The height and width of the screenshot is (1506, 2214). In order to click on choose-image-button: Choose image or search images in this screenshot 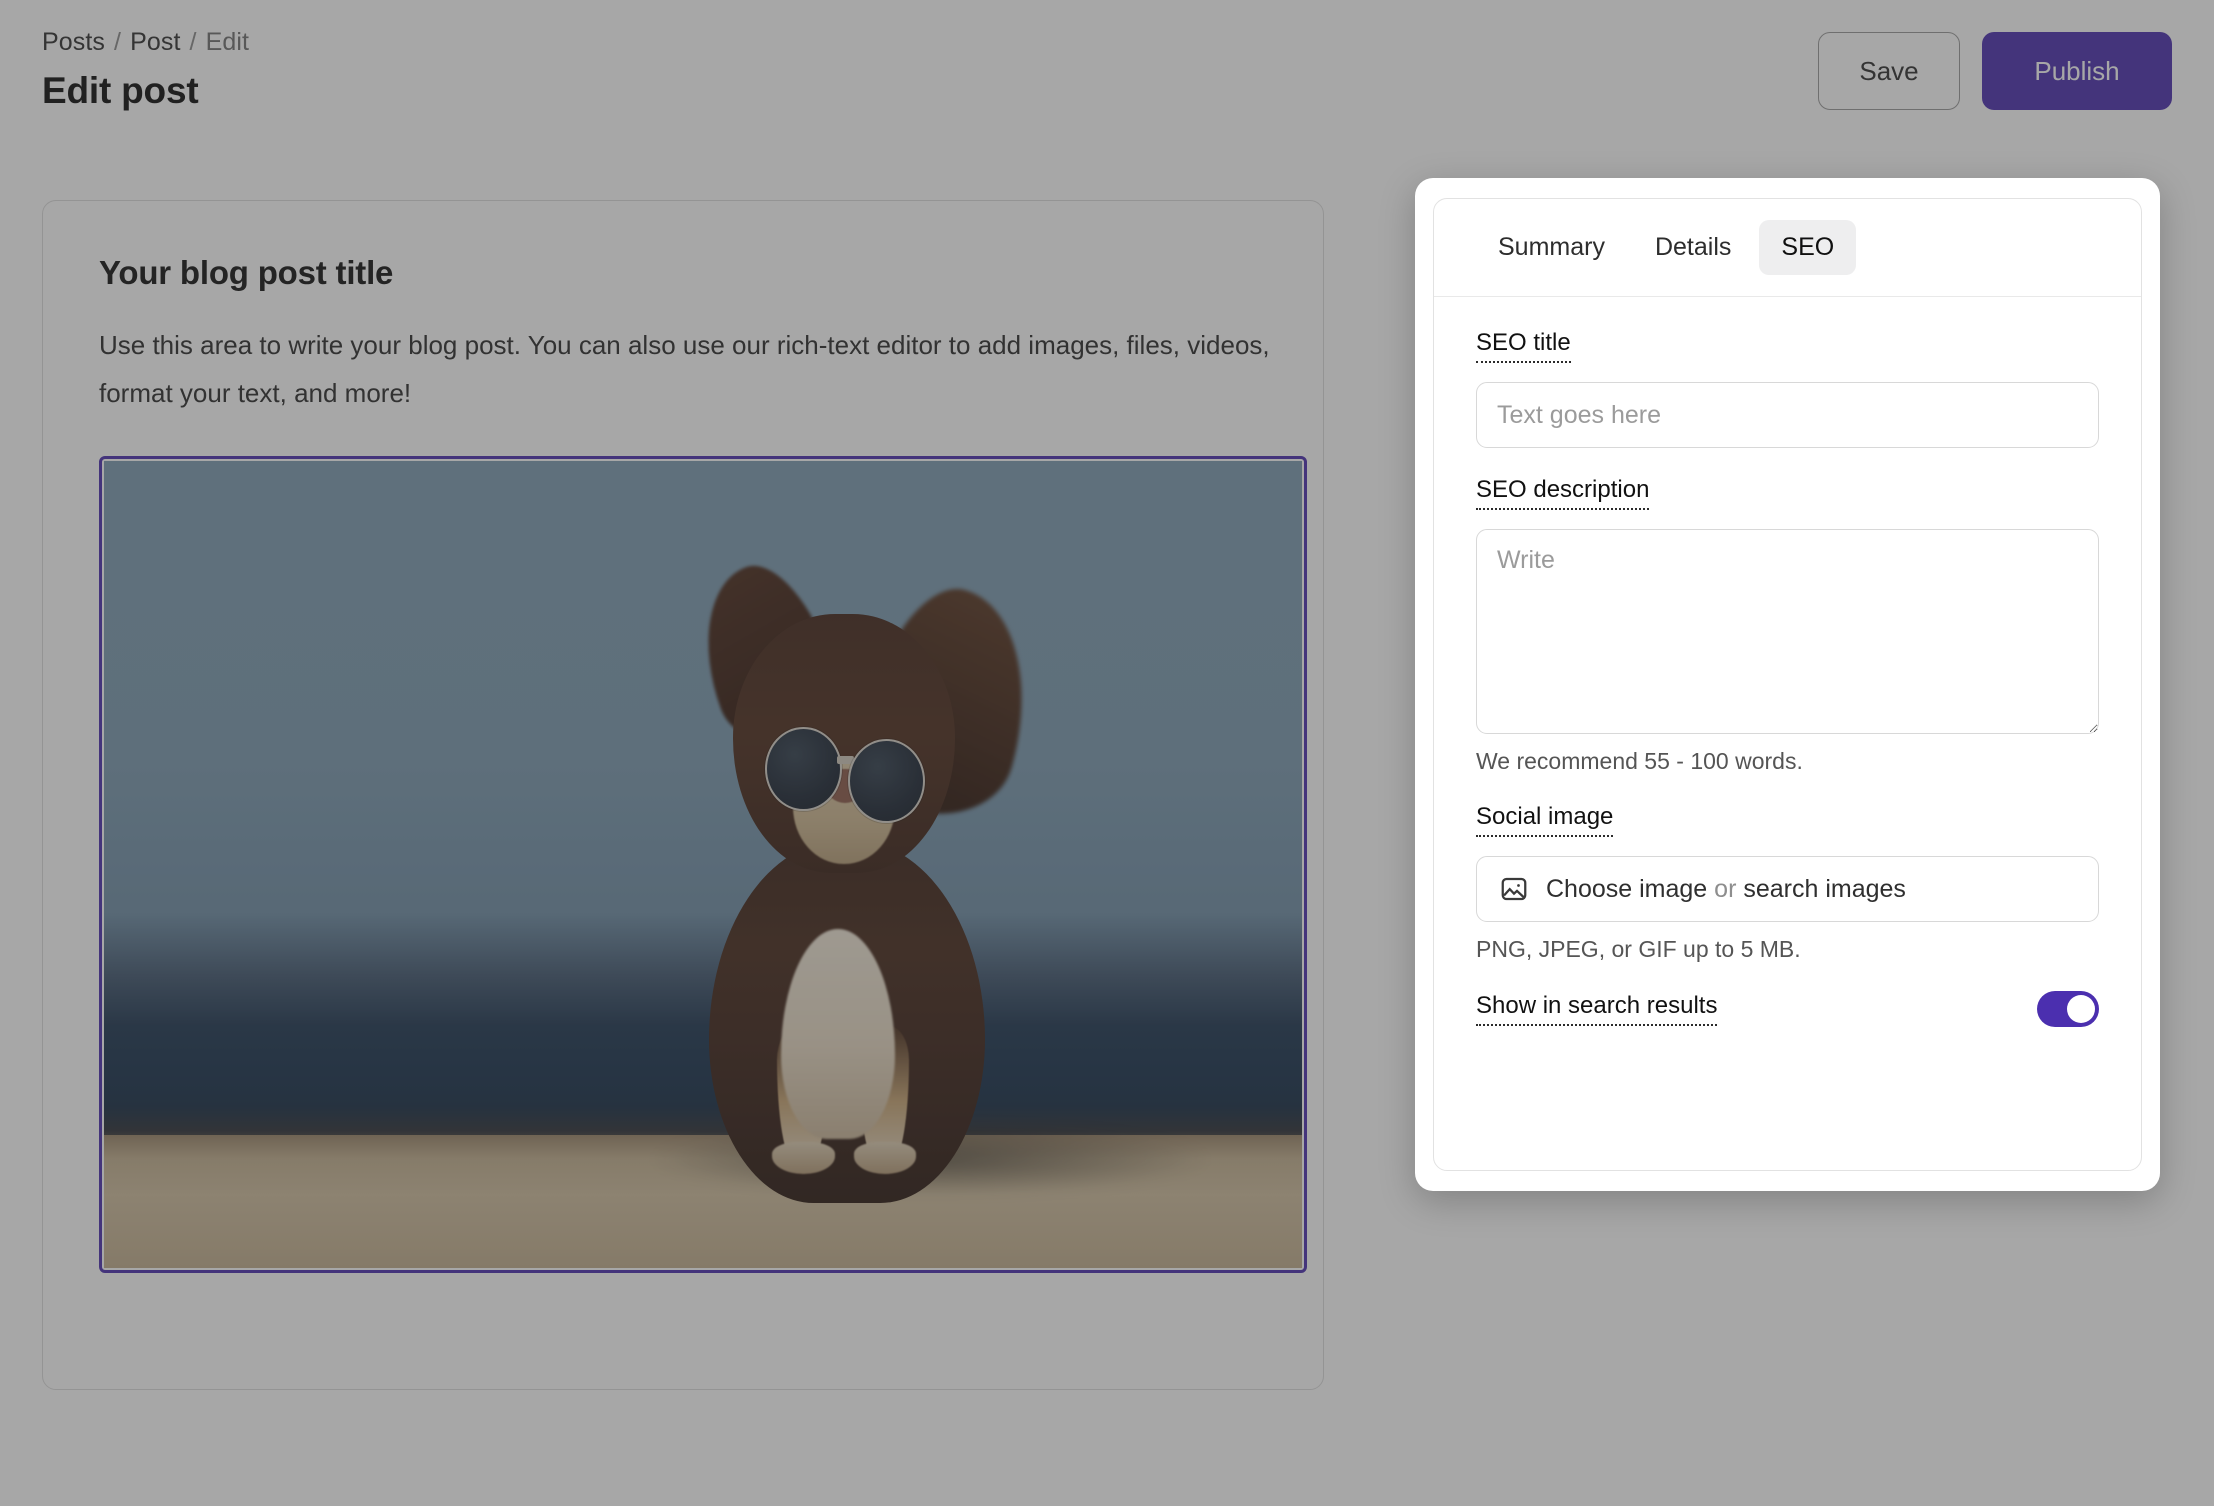, I will do `click(1787, 889)`.